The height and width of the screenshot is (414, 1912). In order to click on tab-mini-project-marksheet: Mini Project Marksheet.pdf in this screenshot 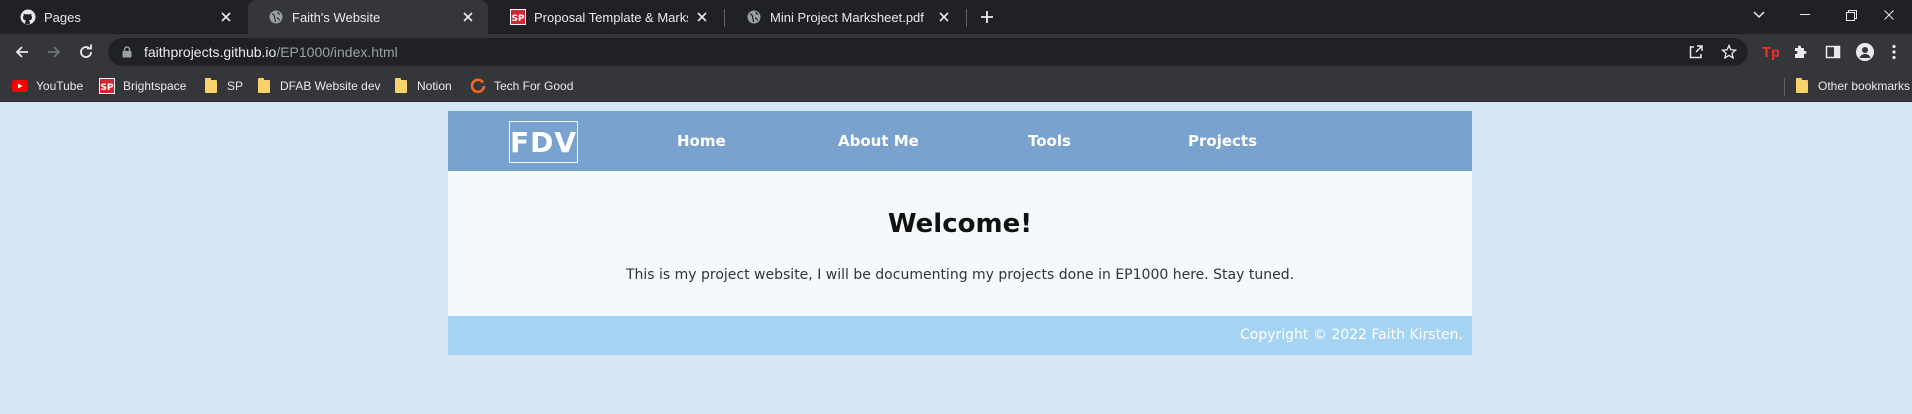, I will do `click(845, 17)`.